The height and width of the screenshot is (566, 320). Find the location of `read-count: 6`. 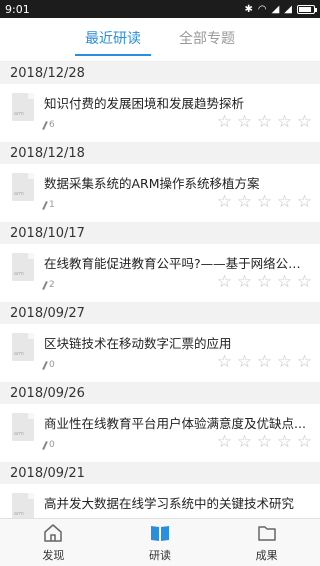

read-count: 6 is located at coordinates (48, 125).